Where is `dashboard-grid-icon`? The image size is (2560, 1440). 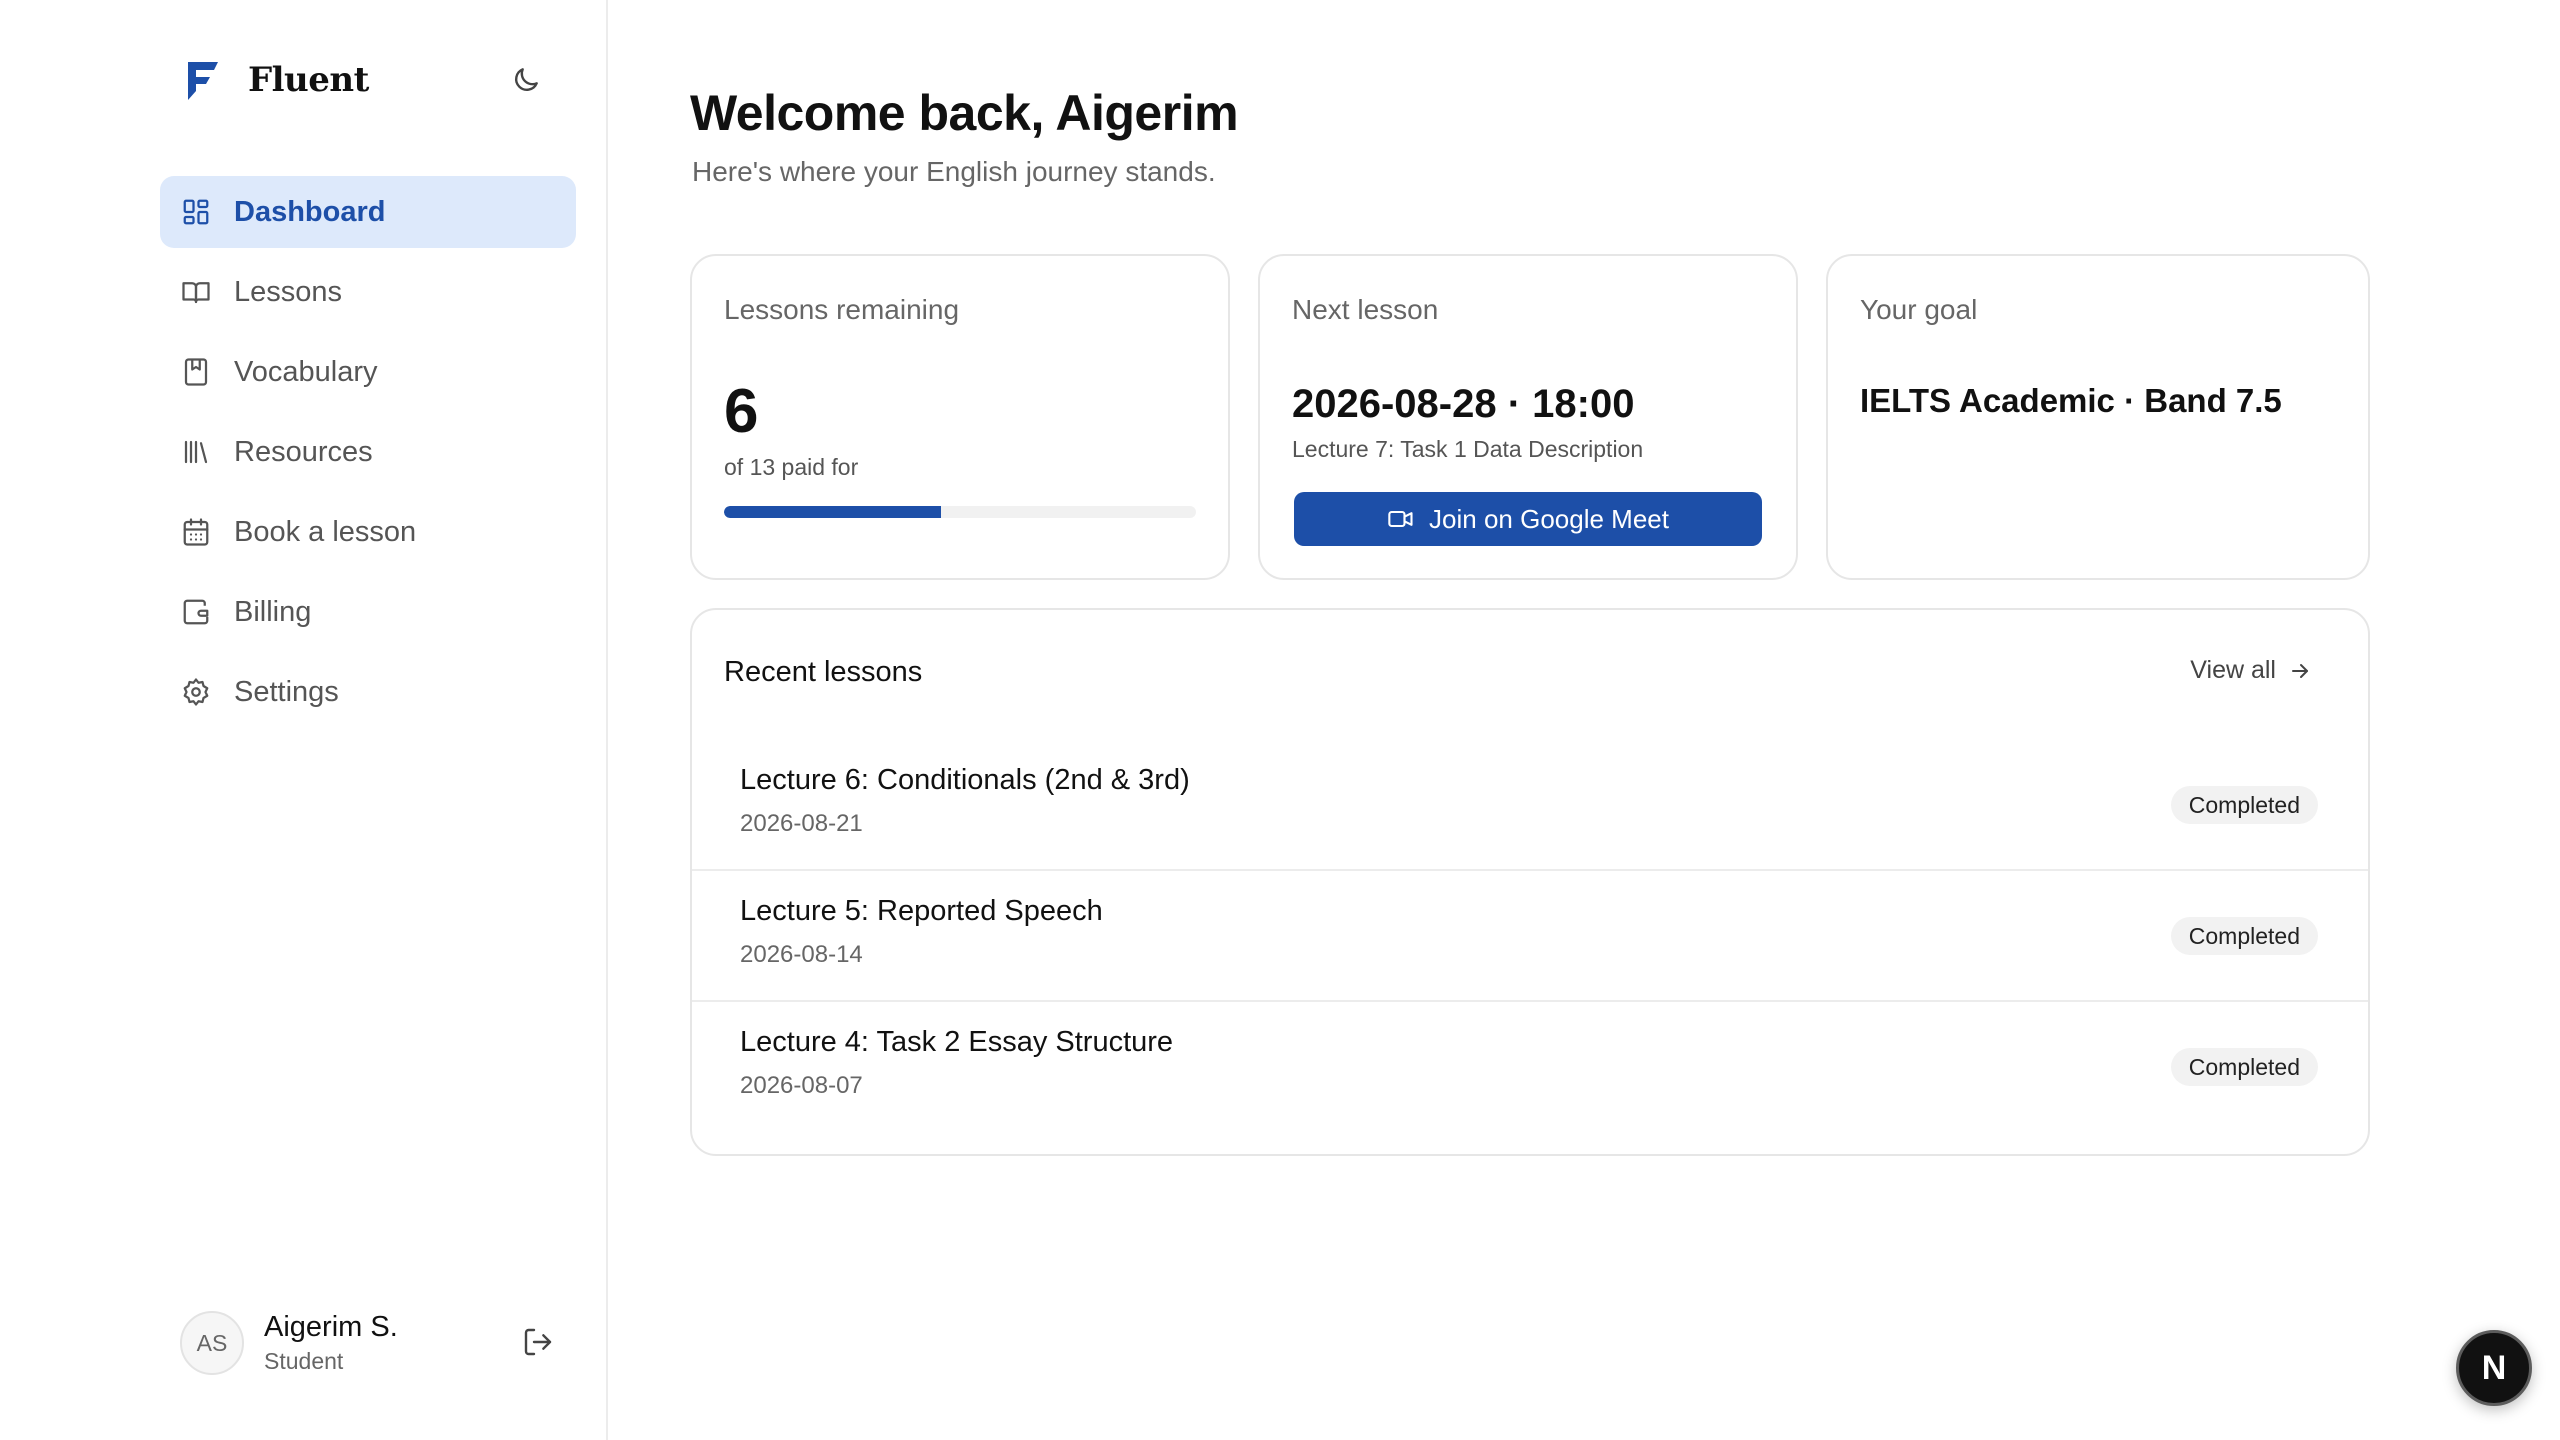
dashboard-grid-icon is located at coordinates (196, 212).